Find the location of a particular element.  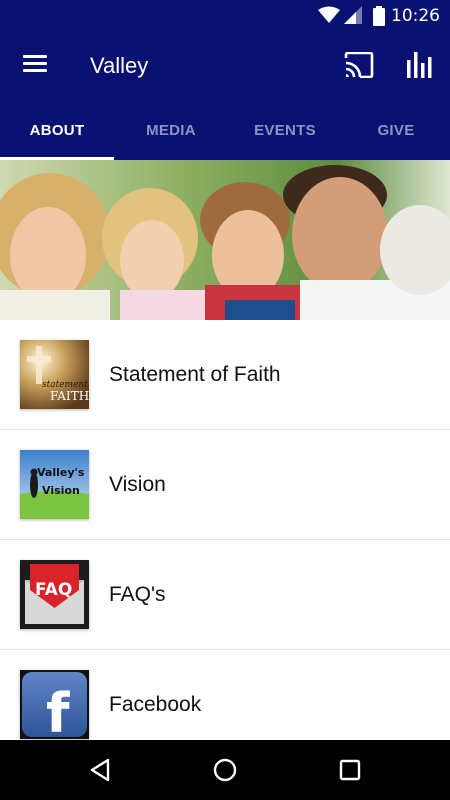

wifi-icon is located at coordinates (329, 14).